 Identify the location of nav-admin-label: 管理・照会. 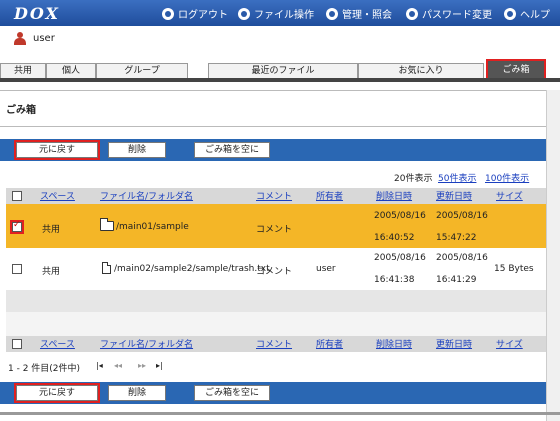
(367, 15).